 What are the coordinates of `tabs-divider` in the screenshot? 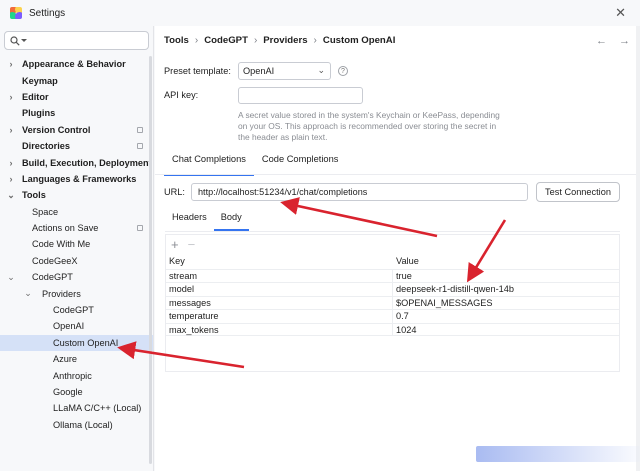 It's located at (397, 174).